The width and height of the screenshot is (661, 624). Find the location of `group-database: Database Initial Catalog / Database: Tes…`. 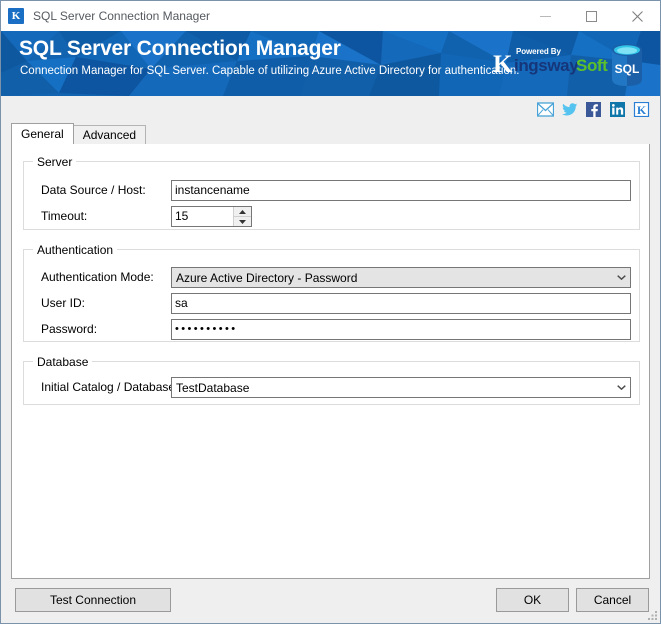

group-database: Database Initial Catalog / Database: Tes… is located at coordinates (331, 380).